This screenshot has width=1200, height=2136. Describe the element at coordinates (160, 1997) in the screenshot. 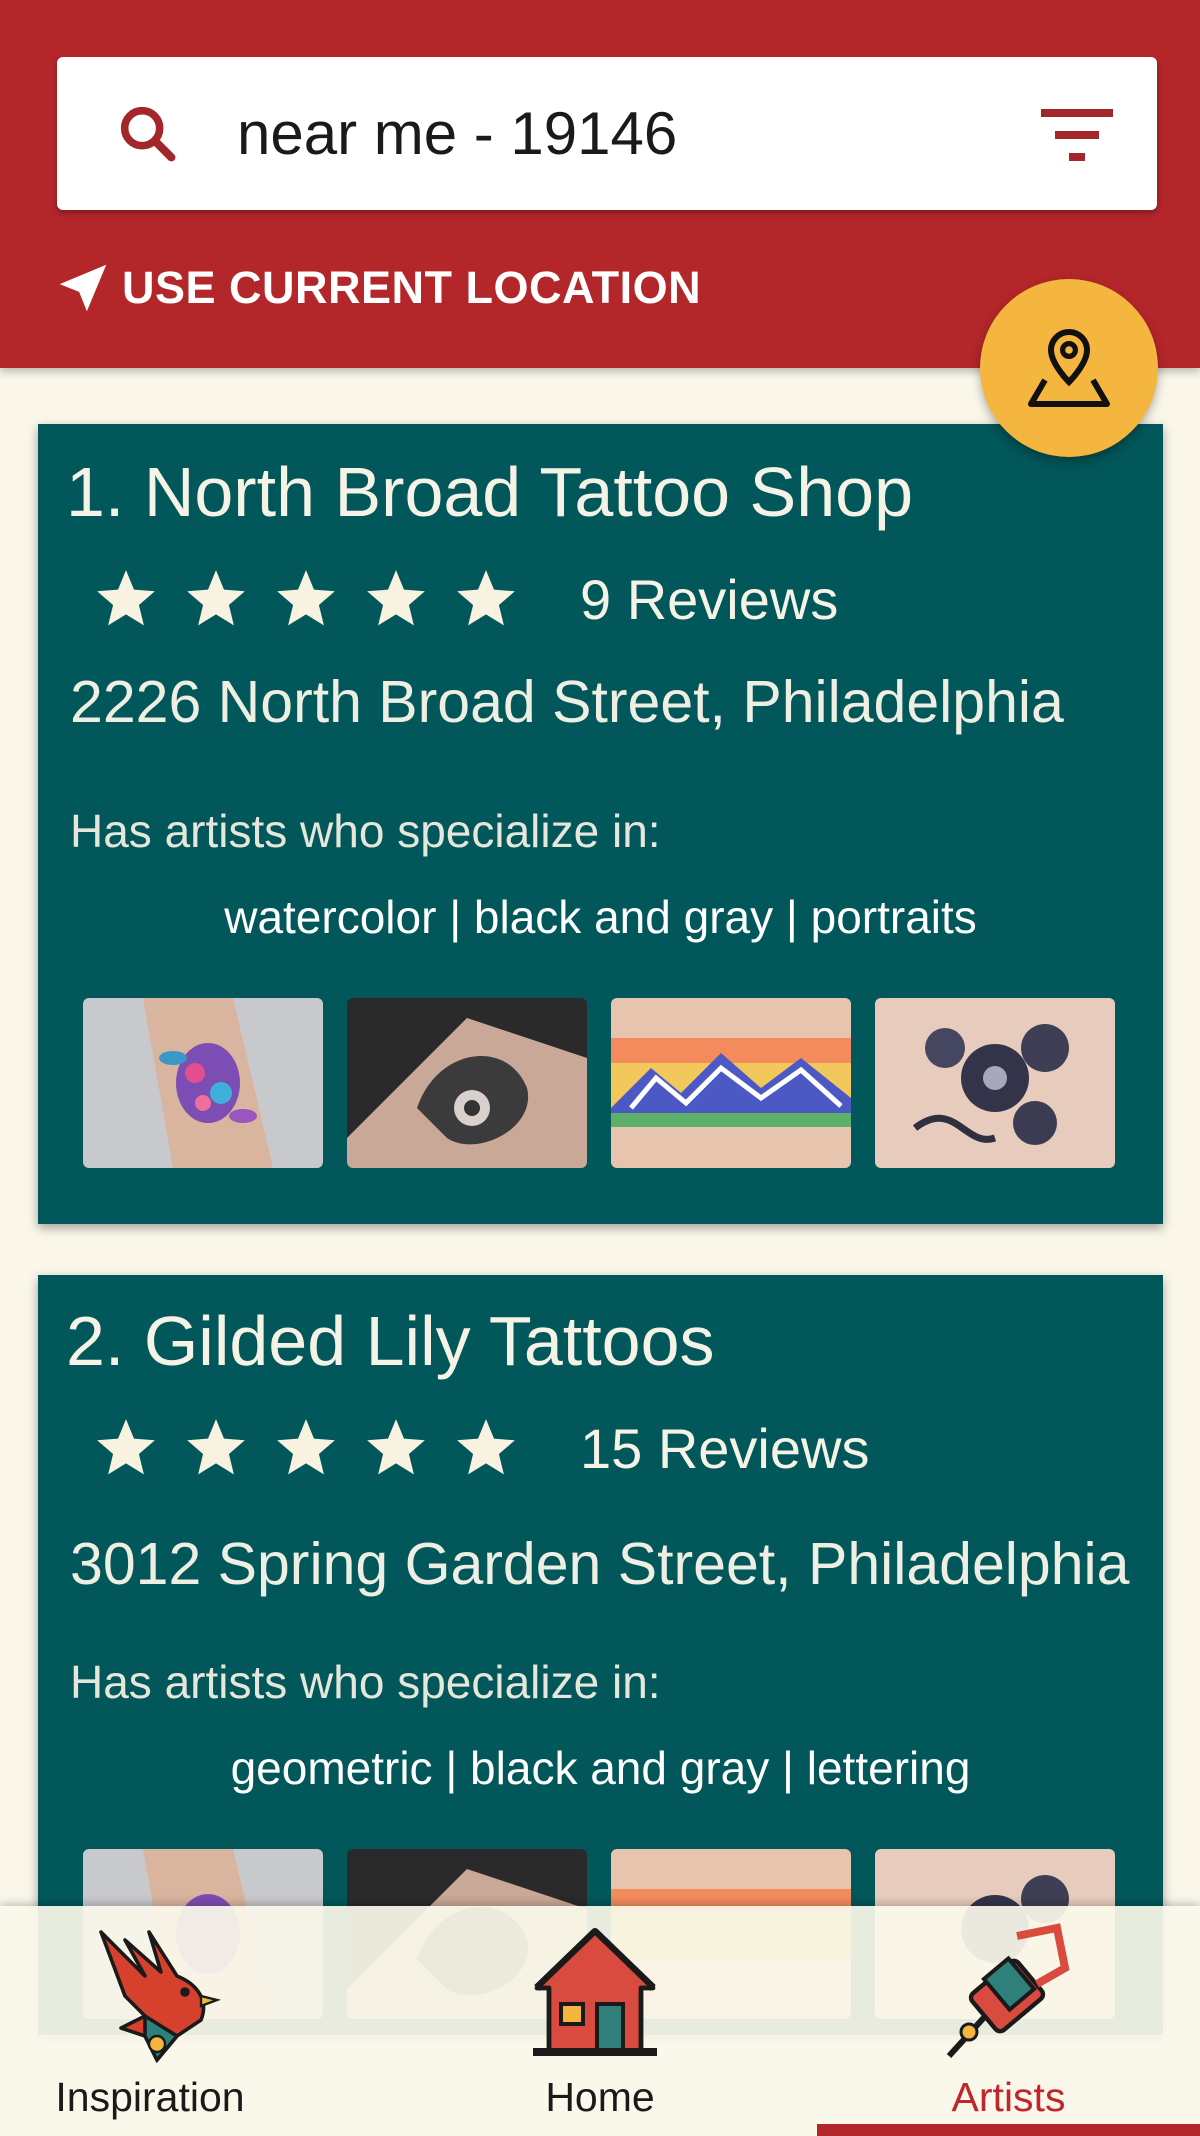

I see `swallow-icon` at that location.